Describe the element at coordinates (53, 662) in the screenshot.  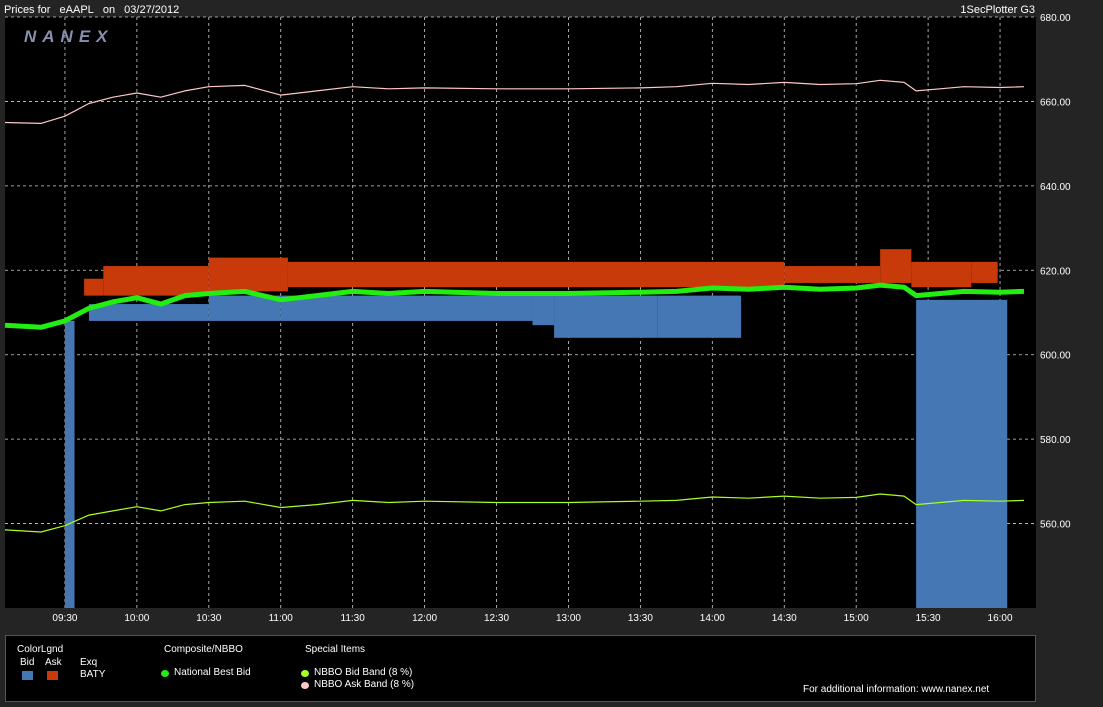
I see `legend-ask-label: Ask` at that location.